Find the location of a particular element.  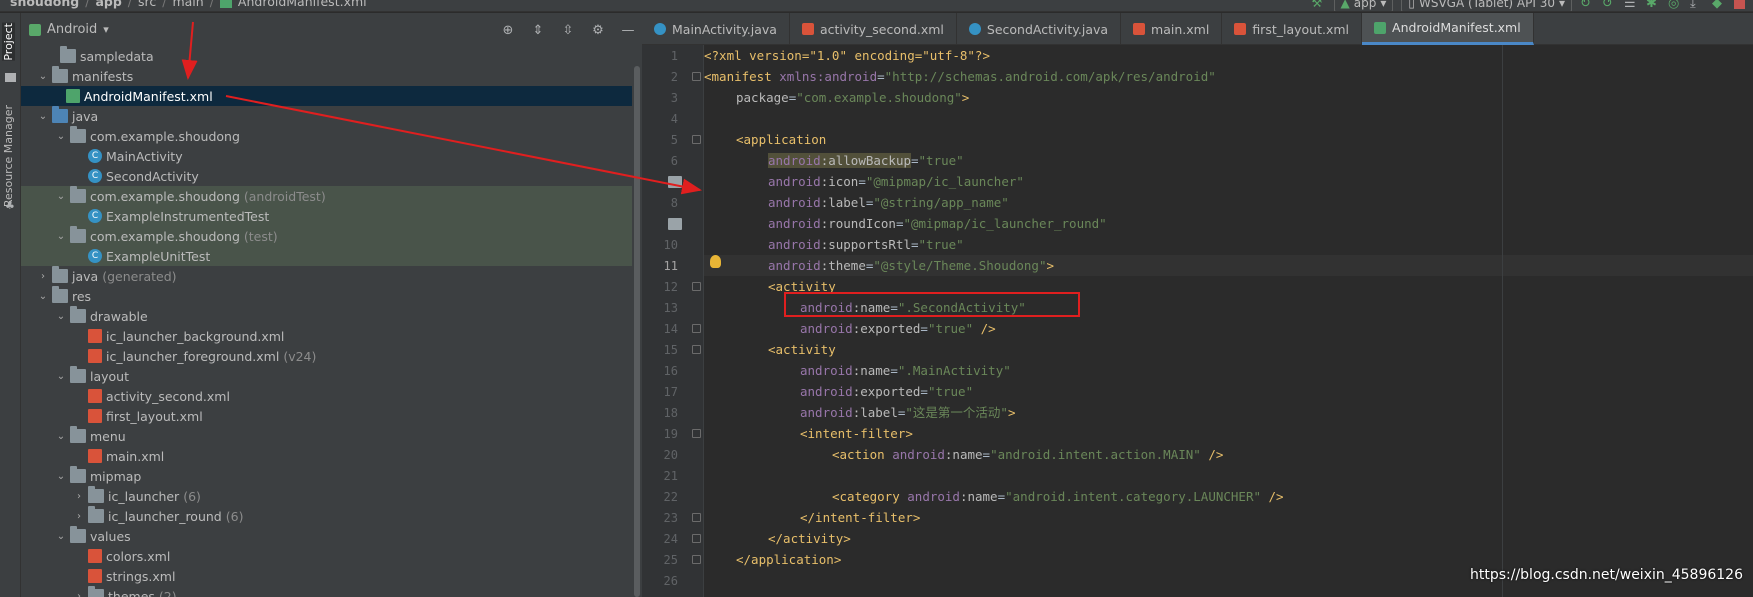

tree-item-package-androidtest: ⌄ com.example.shoudong (androidTest) is located at coordinates (326, 196).